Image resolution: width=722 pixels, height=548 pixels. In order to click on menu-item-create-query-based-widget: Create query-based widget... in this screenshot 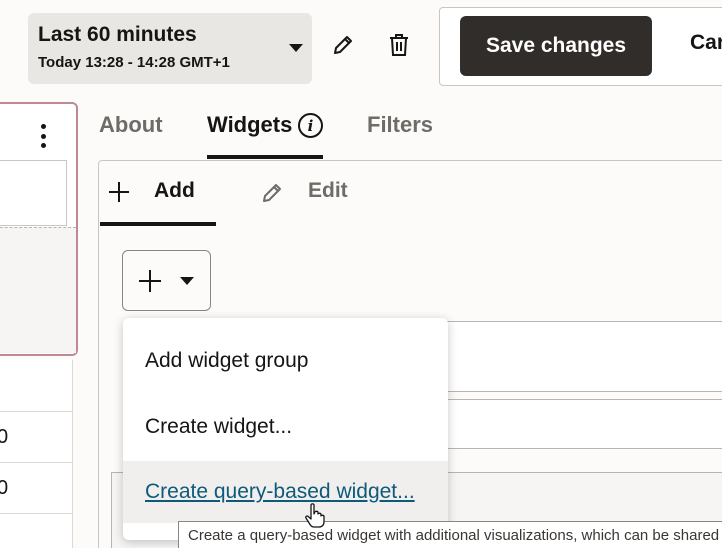, I will do `click(285, 492)`.